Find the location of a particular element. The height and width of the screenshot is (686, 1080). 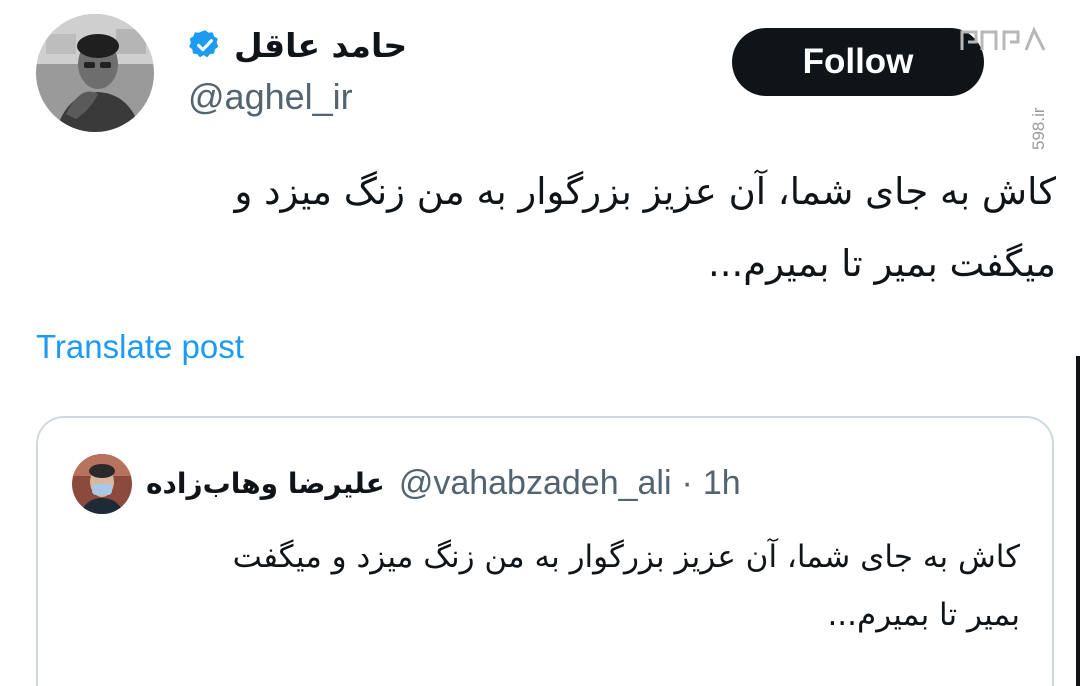

edge-divider is located at coordinates (1078, 521).